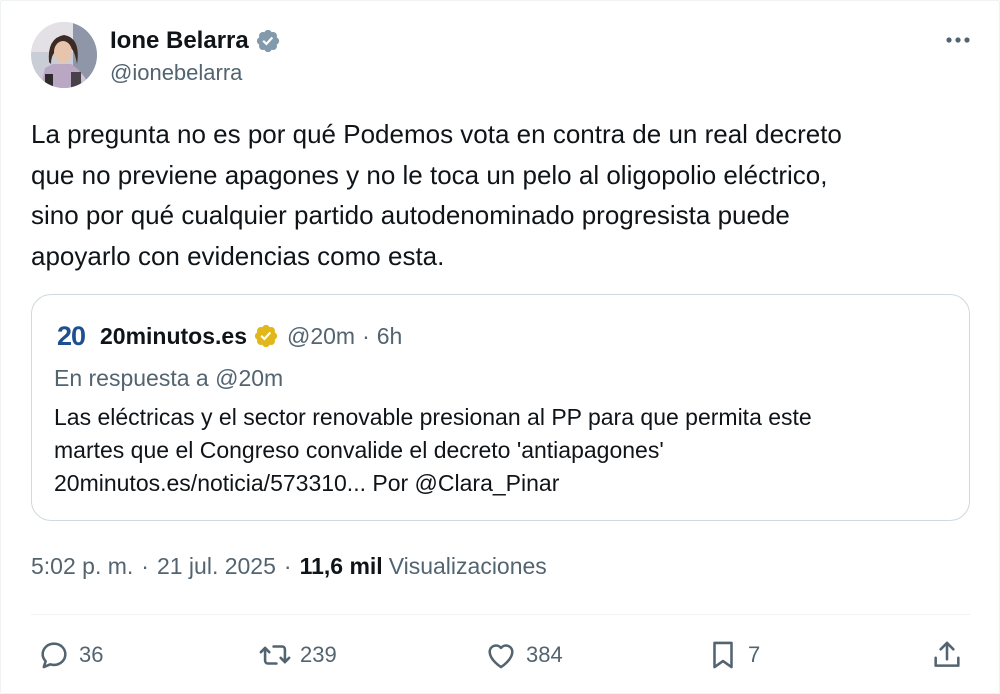  I want to click on tweet-date: 21 jul. 2025, so click(216, 566).